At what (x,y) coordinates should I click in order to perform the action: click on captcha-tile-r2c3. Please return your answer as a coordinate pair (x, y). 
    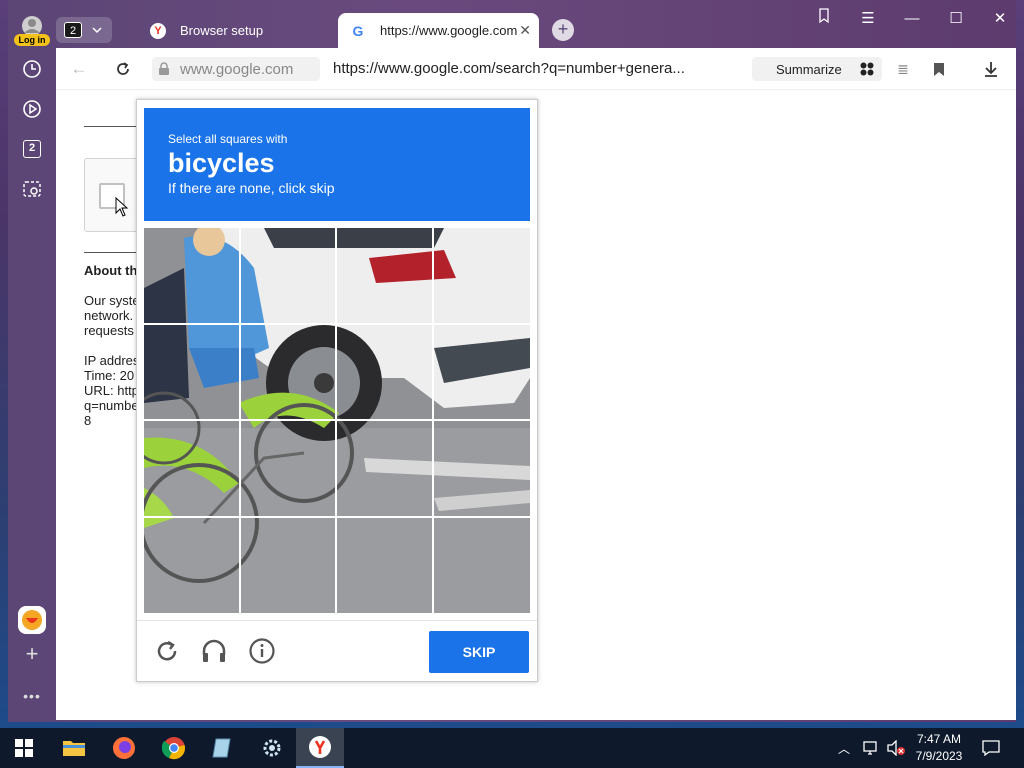
    Looking at the image, I should click on (384, 372).